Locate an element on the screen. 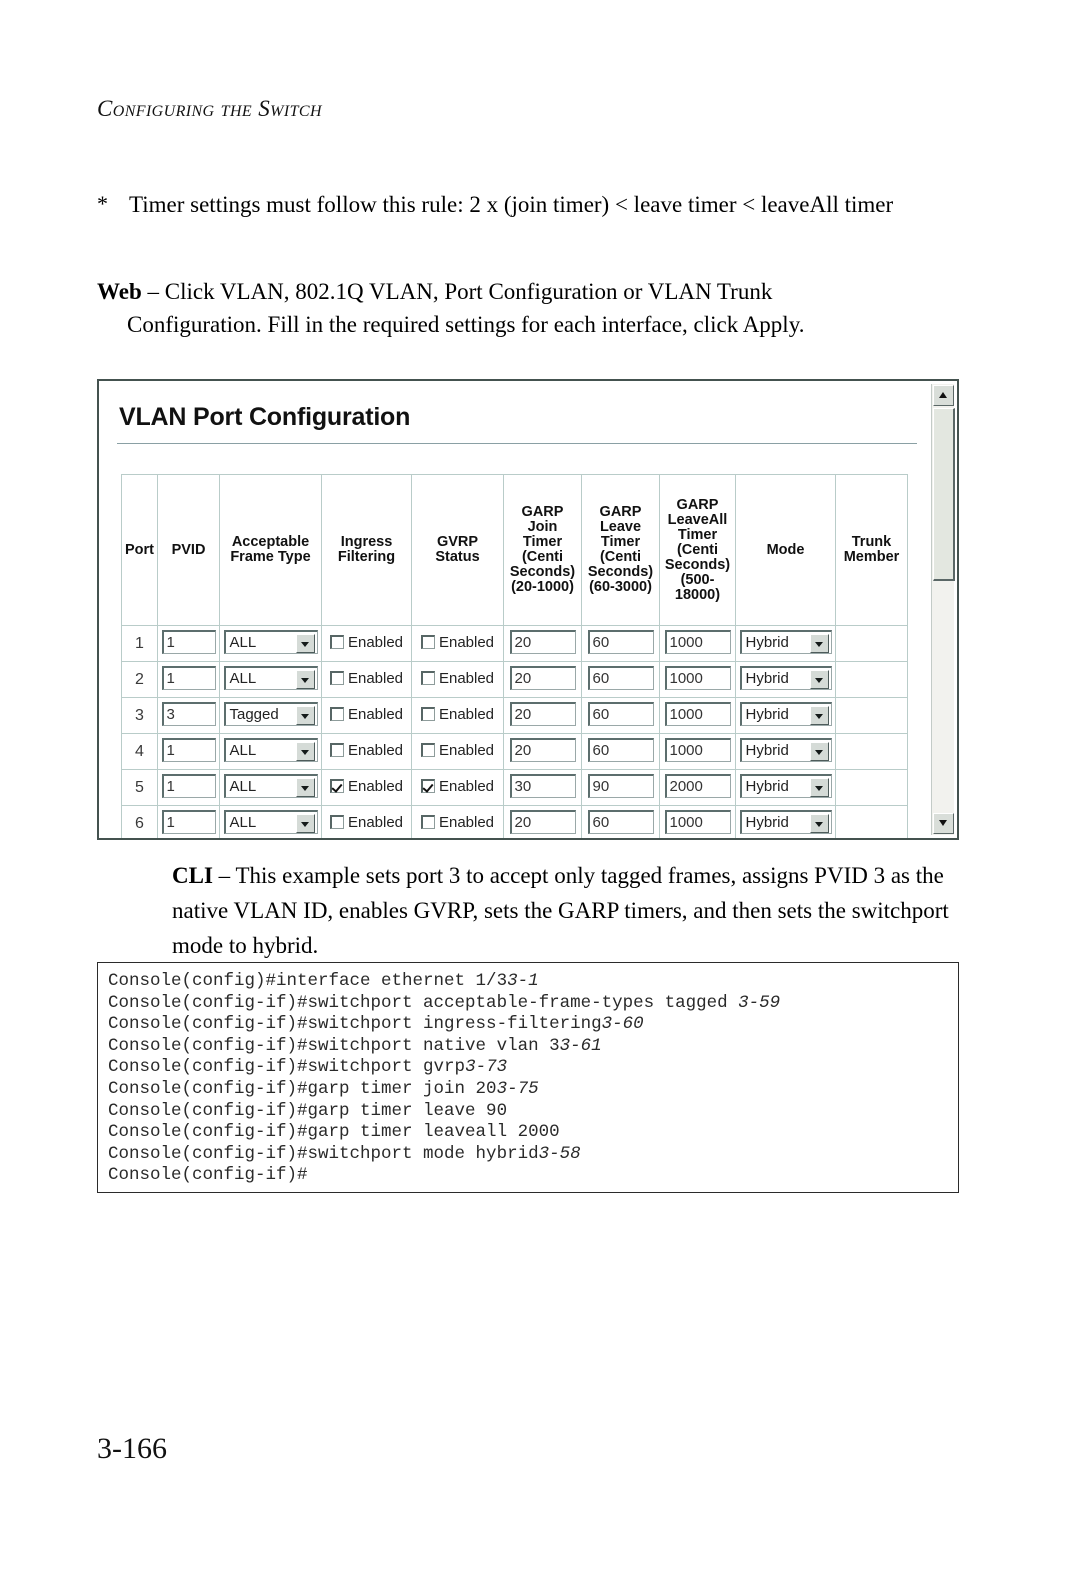 This screenshot has height=1570, width=1080. garp-leaveall-timer-input: 2000 is located at coordinates (697, 785).